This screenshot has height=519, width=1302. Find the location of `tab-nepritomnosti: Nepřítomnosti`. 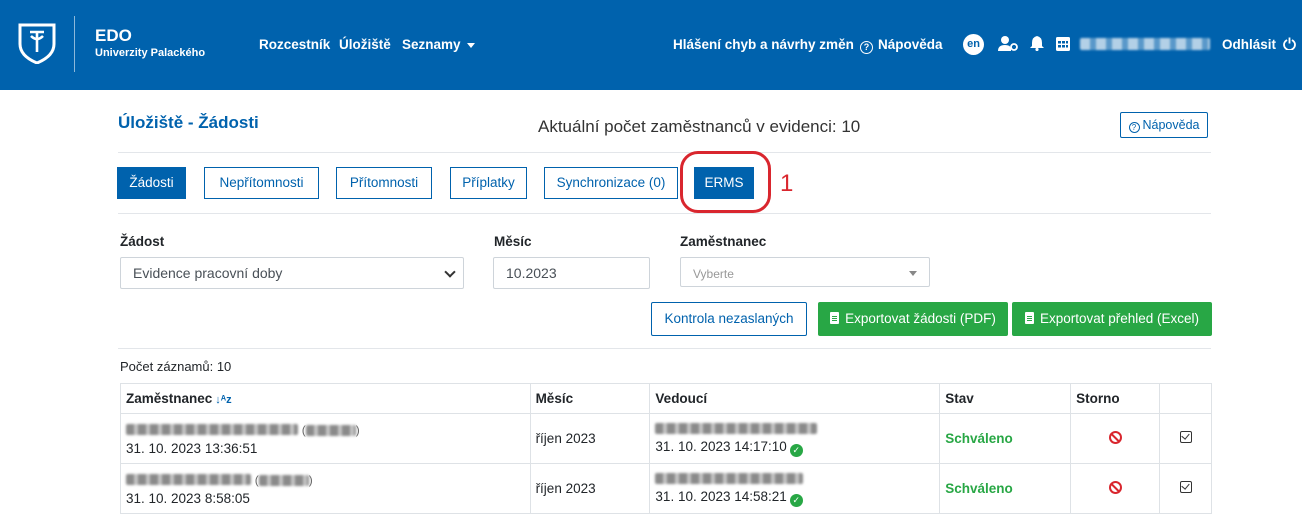

tab-nepritomnosti: Nepřítomnosti is located at coordinates (261, 183).